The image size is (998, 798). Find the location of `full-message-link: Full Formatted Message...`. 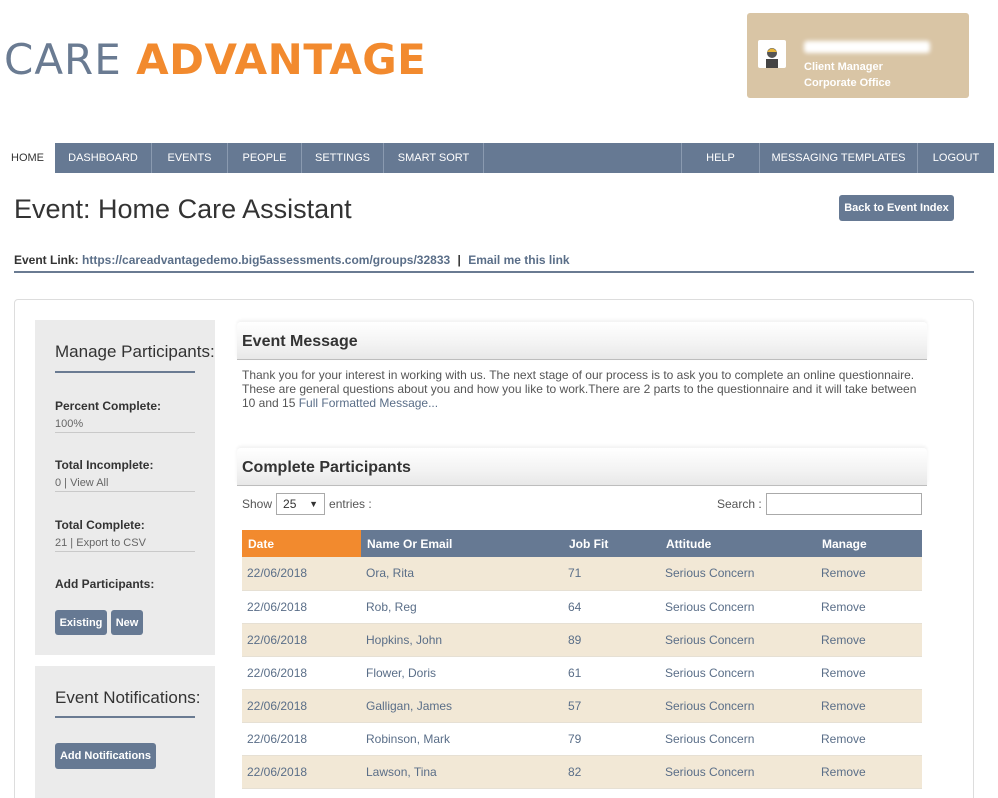

full-message-link: Full Formatted Message... is located at coordinates (368, 403).